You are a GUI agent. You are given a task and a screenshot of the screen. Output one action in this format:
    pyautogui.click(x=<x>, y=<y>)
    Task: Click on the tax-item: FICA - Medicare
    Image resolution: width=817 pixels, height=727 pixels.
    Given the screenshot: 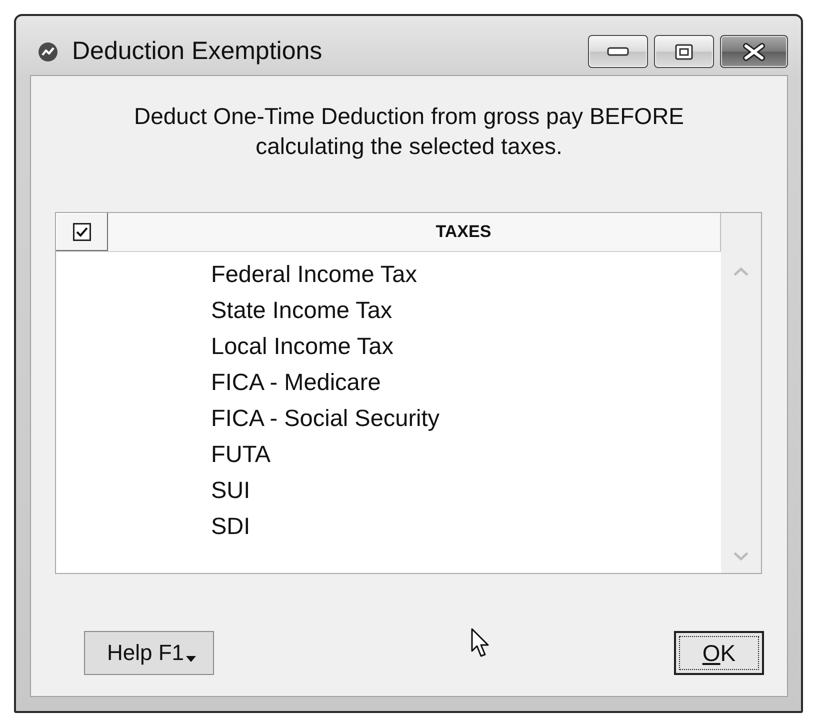 What is the action you would take?
    pyautogui.click(x=388, y=382)
    